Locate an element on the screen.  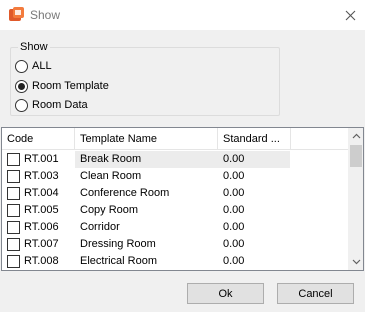
cell-template-name: Electrical Room is located at coordinates (119, 261).